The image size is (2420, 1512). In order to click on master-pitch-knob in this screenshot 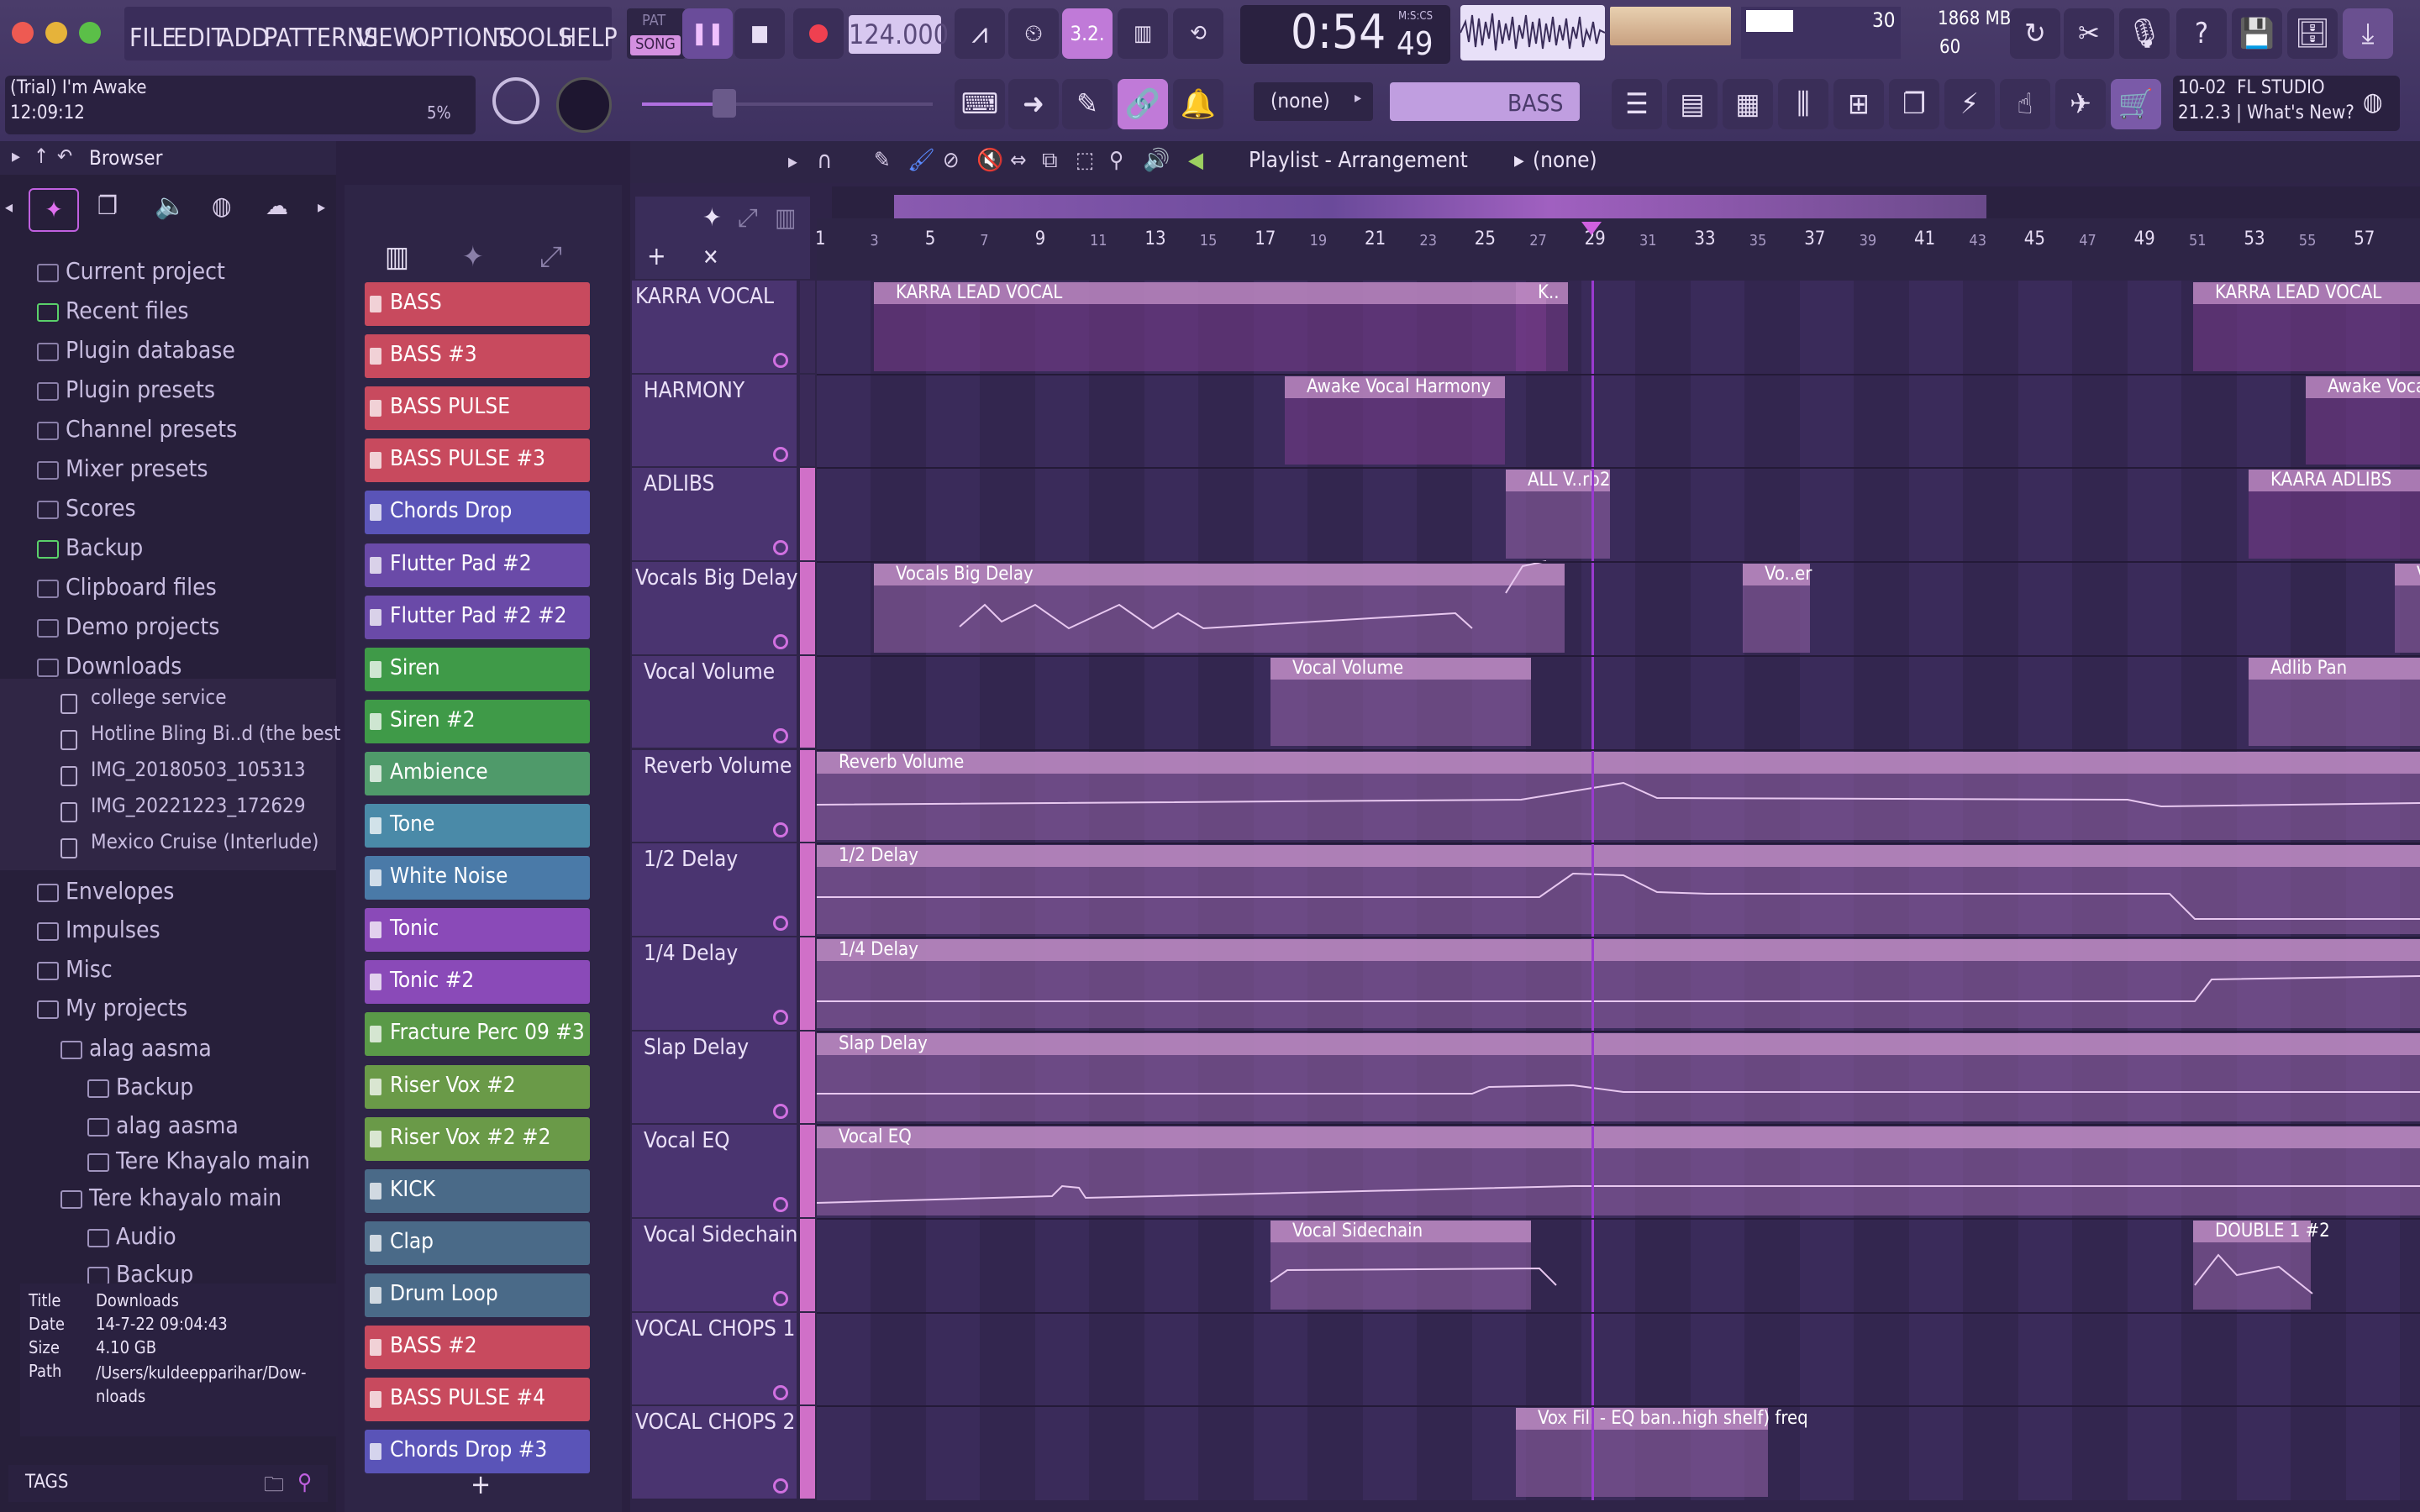, I will do `click(584, 105)`.